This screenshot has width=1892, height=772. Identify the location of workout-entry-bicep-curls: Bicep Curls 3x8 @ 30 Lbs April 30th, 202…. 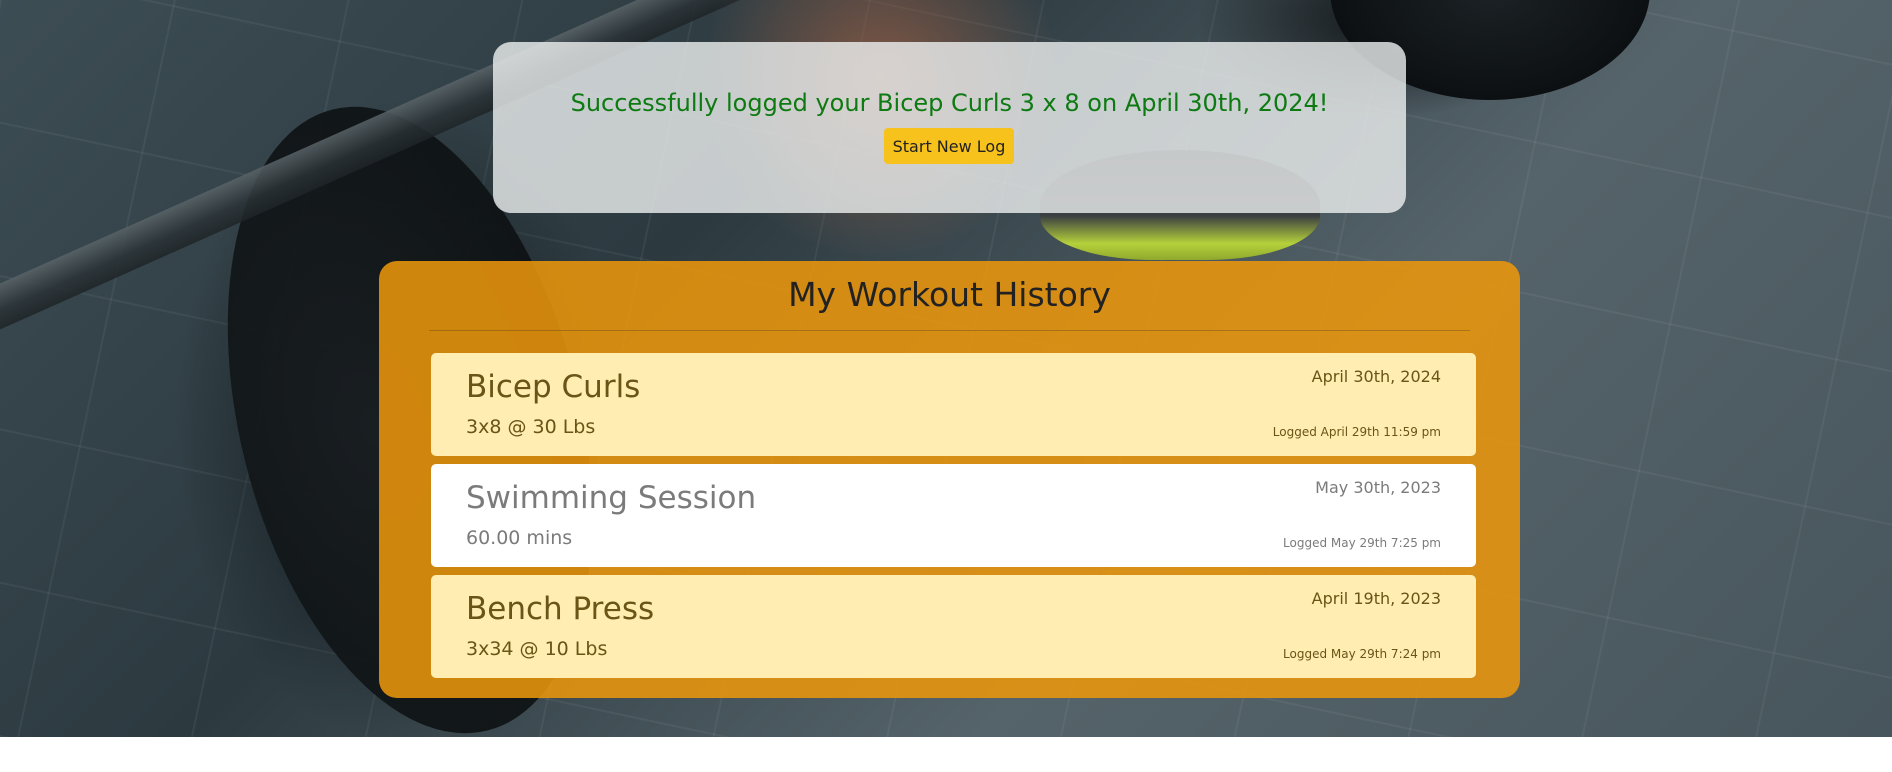
(953, 404).